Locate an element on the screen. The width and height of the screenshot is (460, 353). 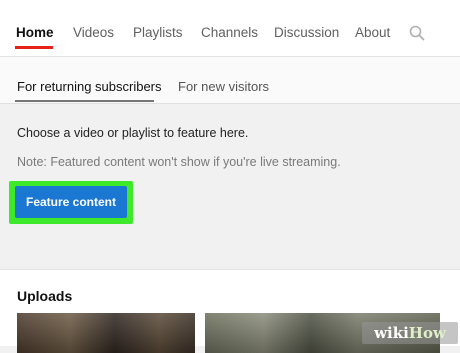
uploads-heading: Uploads is located at coordinates (45, 296).